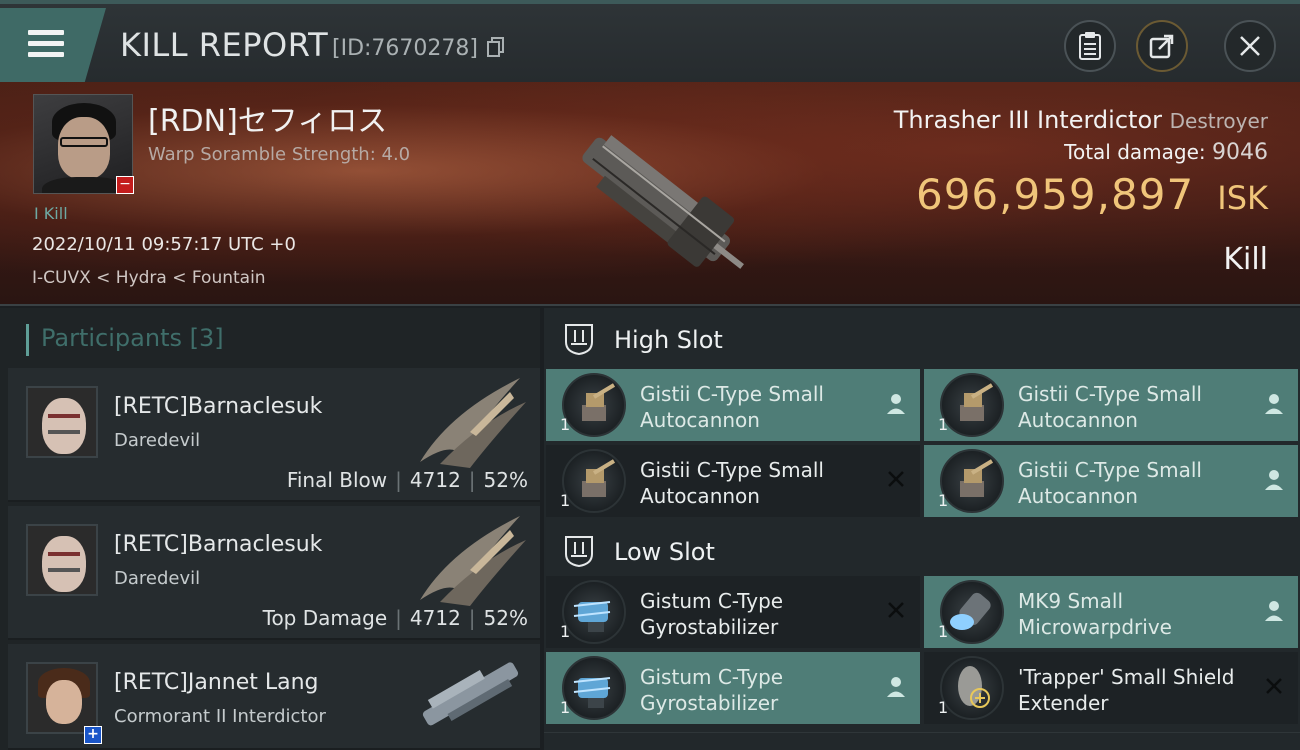  I want to click on module-name: MK9 Small Microwarpdrive, so click(1095, 614).